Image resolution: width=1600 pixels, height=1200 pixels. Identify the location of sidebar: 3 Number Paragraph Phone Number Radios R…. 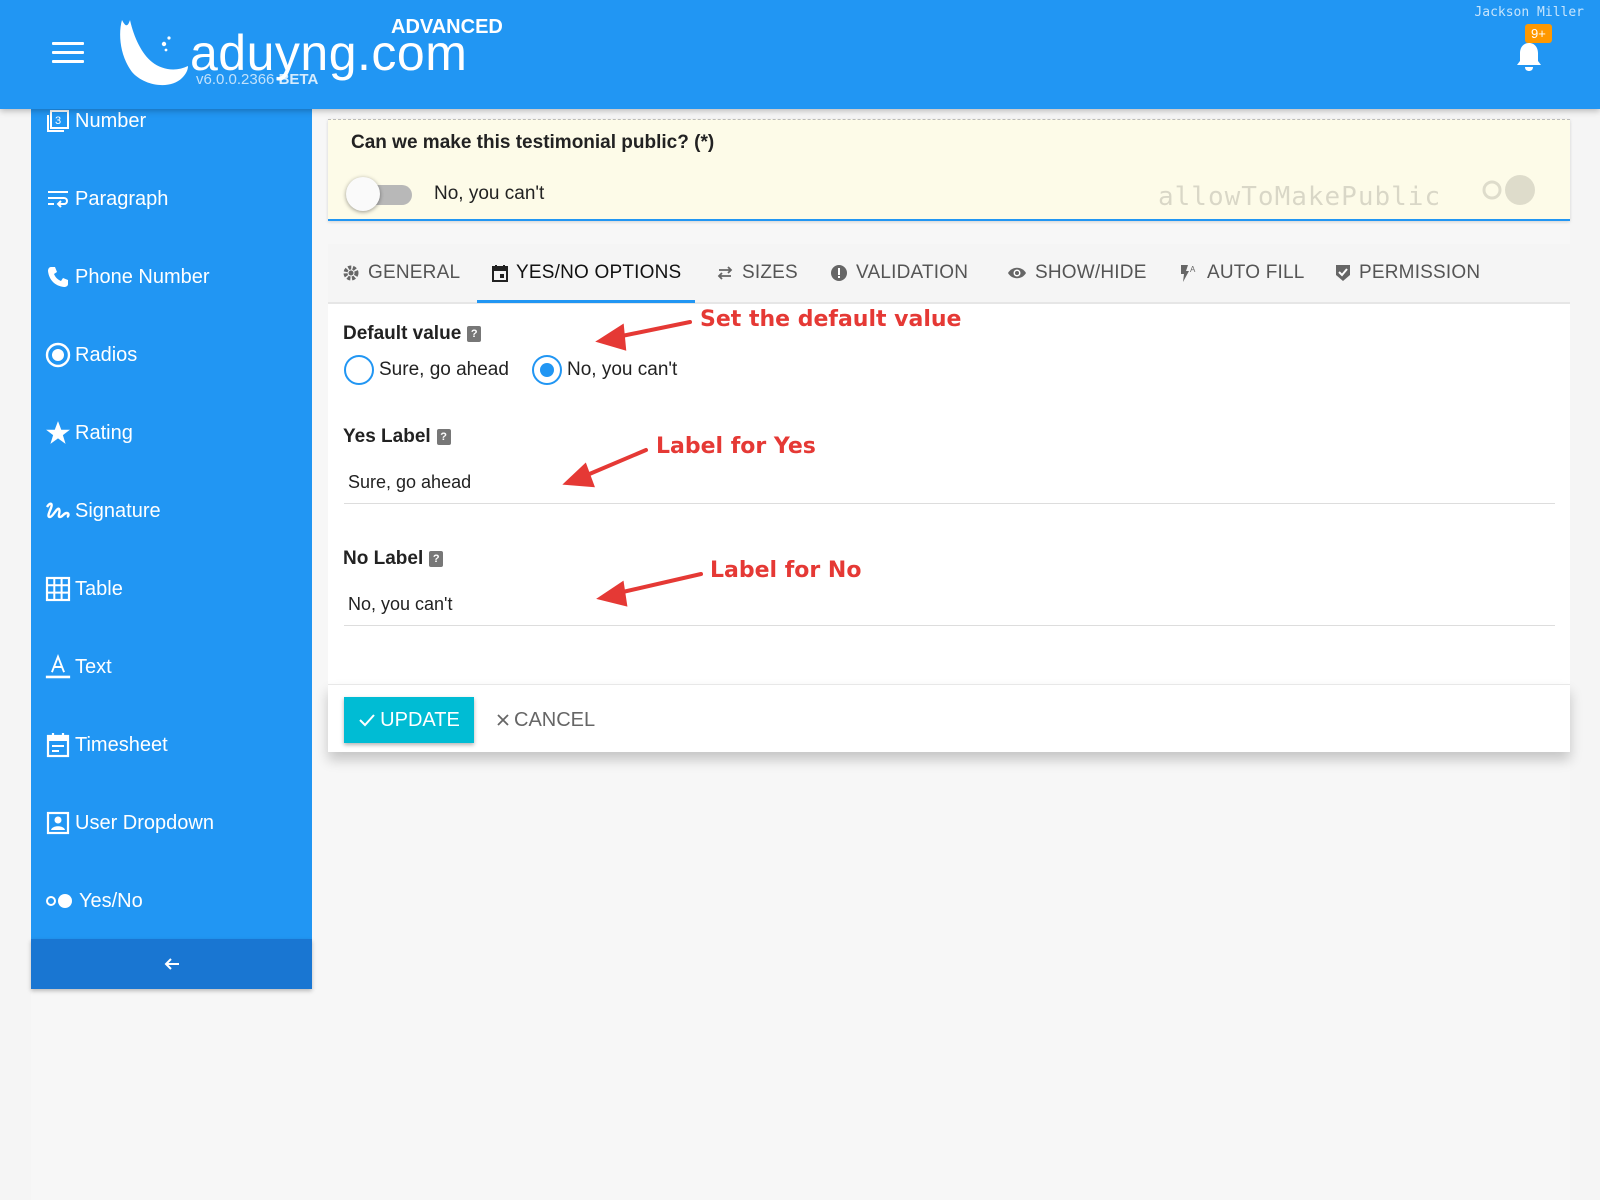
(171, 549).